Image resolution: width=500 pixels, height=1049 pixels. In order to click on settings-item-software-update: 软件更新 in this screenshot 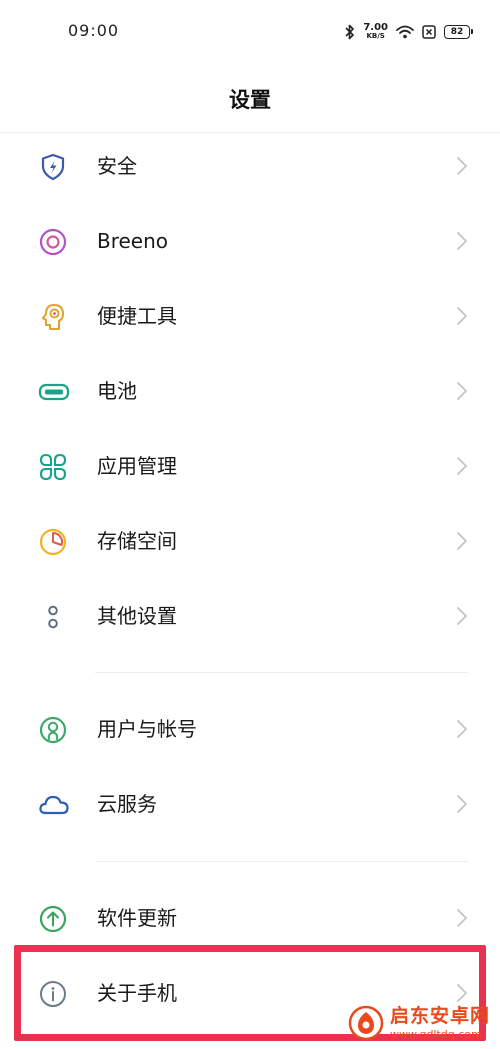, I will do `click(250, 917)`.